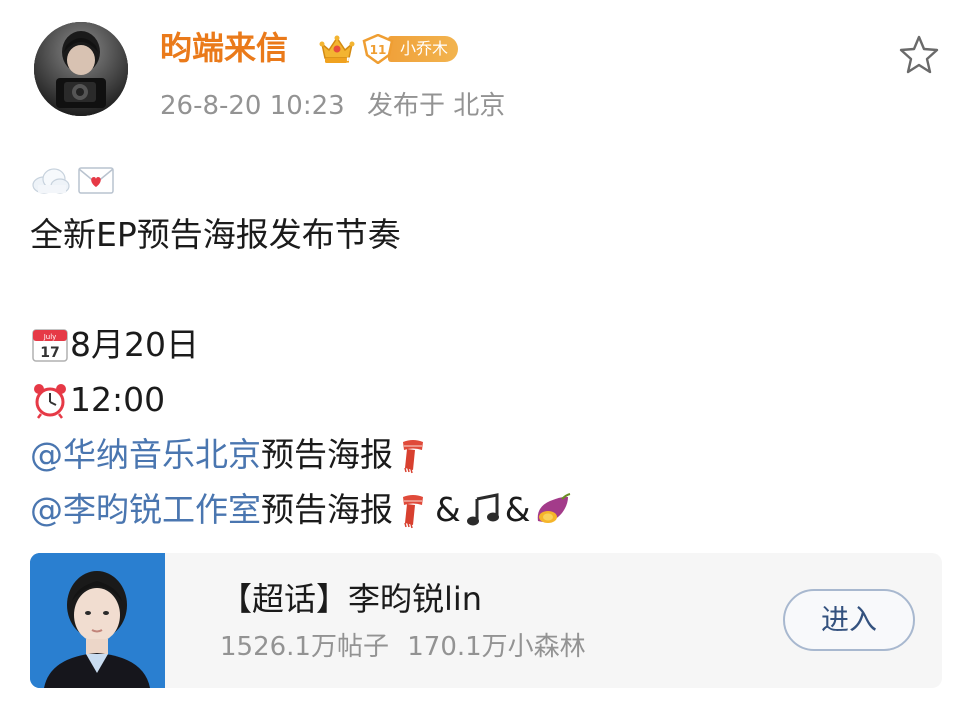  I want to click on topic-member-count: 170.1万小森林, so click(496, 647).